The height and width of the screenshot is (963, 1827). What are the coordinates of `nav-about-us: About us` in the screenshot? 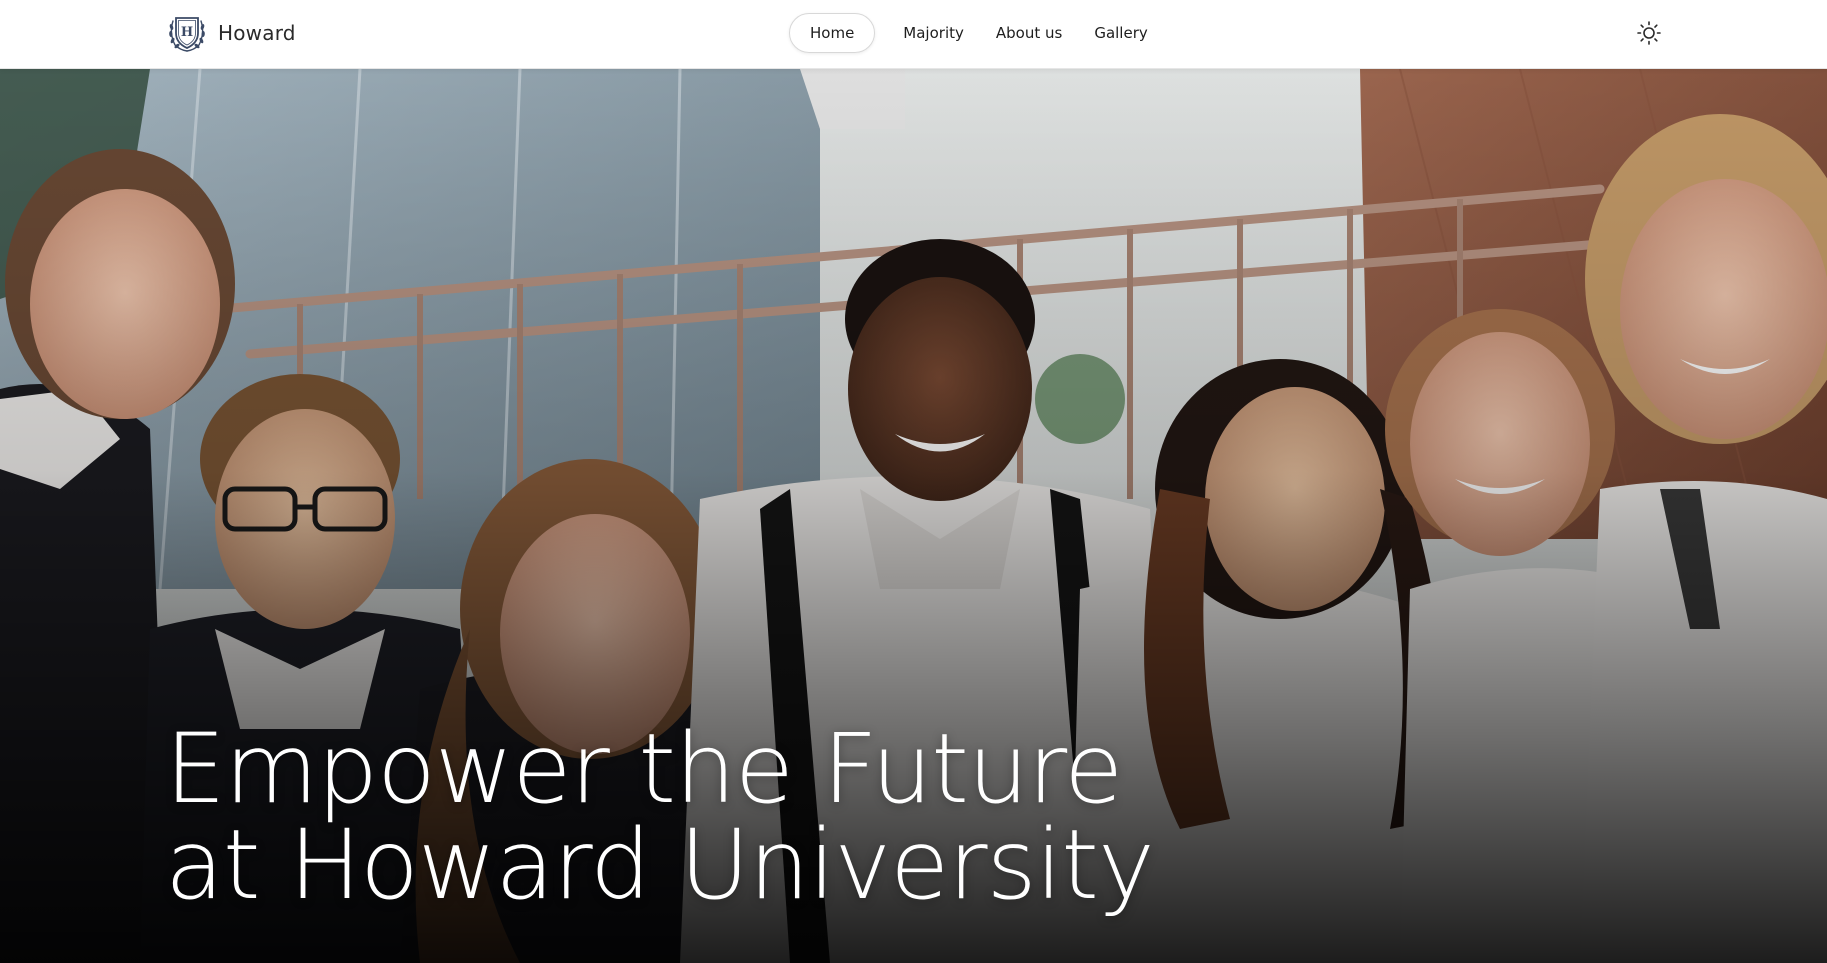 It's located at (1029, 33).